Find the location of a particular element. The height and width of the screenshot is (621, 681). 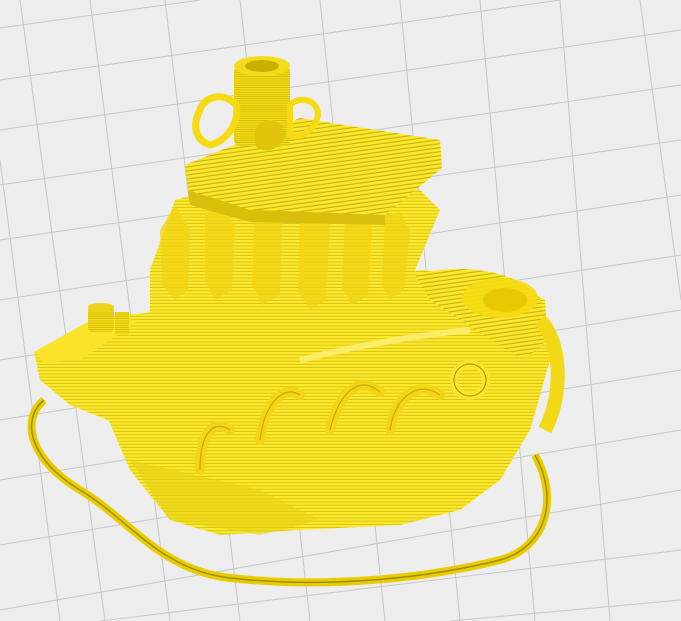

chimney is located at coordinates (257, 103).